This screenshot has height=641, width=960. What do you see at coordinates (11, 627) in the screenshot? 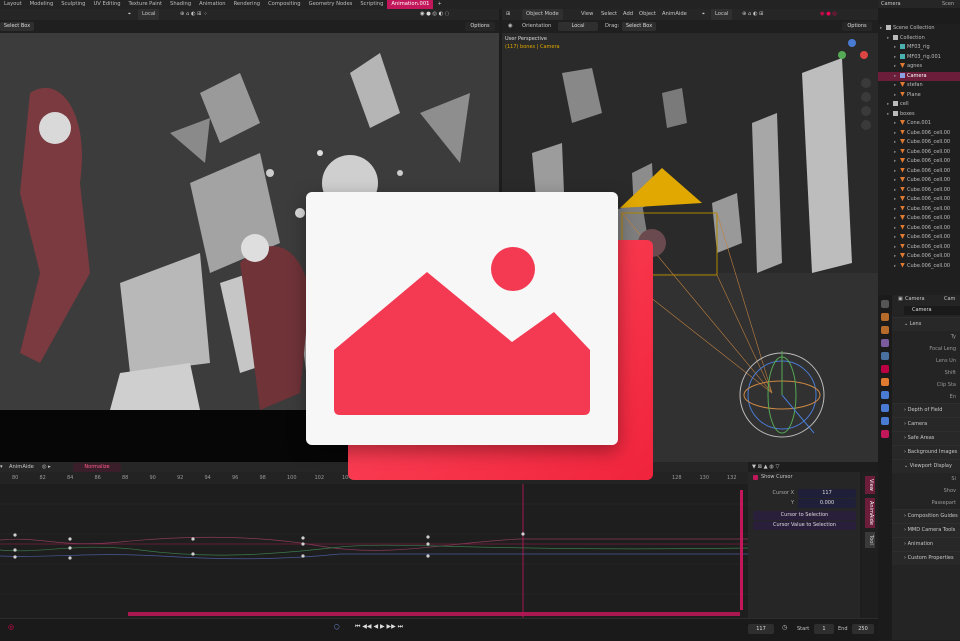
I see `timeline-menu-icon: ◎` at bounding box center [11, 627].